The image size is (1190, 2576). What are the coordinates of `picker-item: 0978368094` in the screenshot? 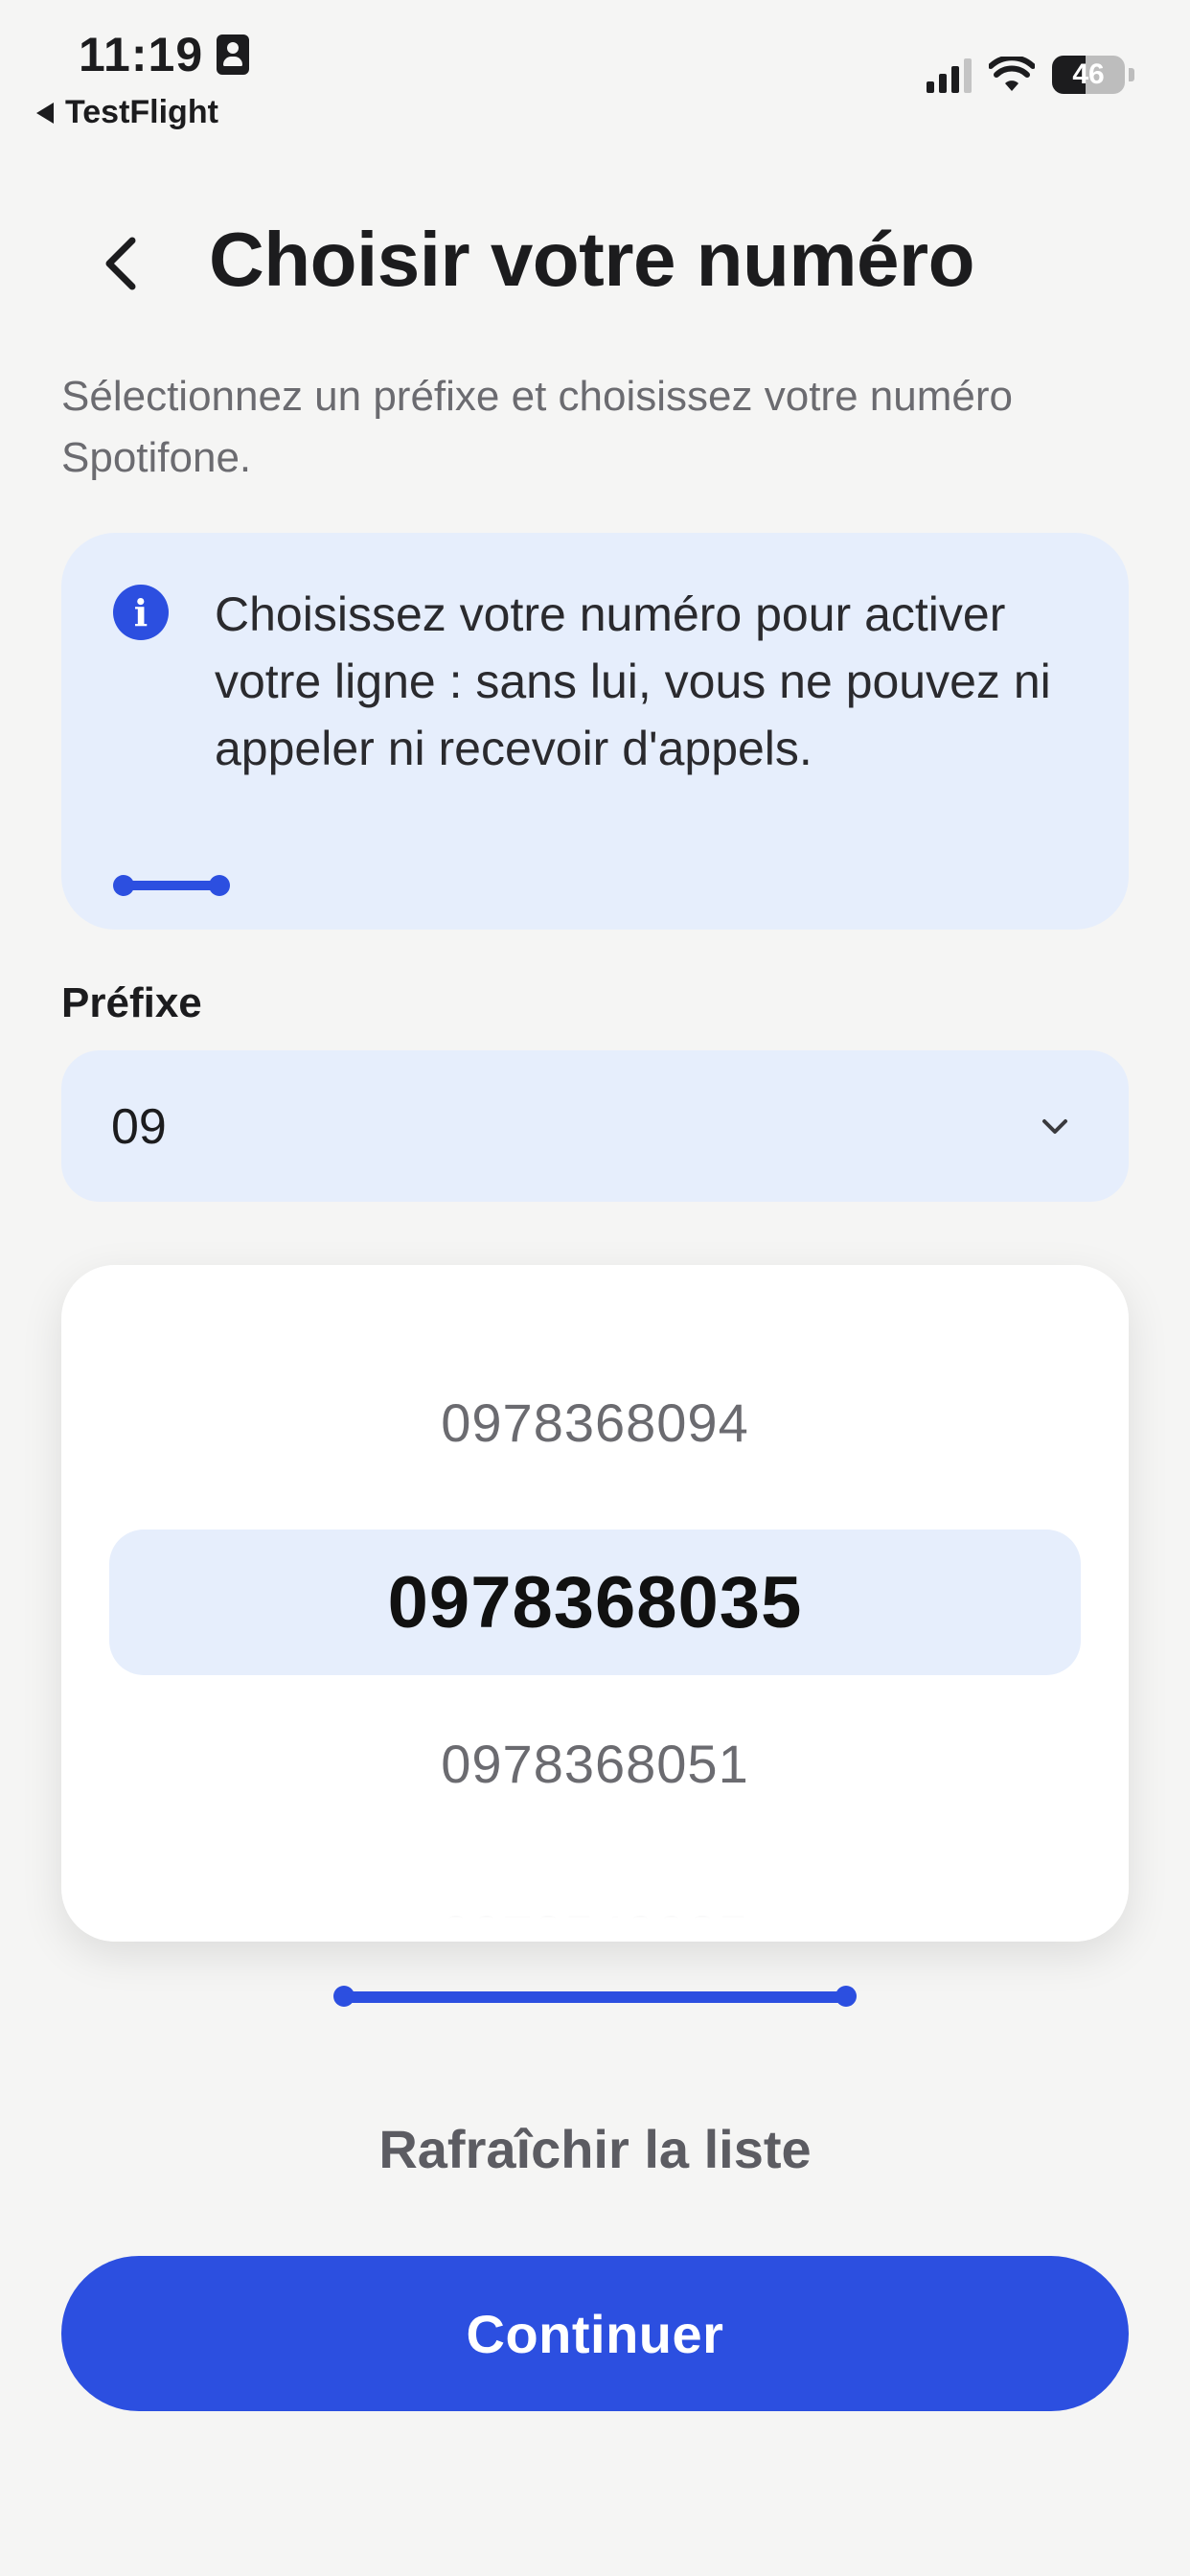 It's located at (595, 1423).